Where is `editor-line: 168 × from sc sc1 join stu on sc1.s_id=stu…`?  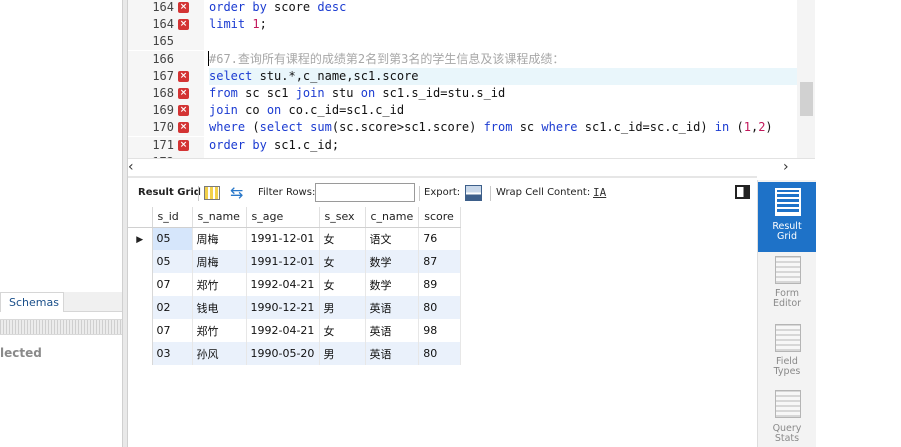
editor-line: 168 × from sc sc1 join stu on sc1.s_id=stu… is located at coordinates (463, 93).